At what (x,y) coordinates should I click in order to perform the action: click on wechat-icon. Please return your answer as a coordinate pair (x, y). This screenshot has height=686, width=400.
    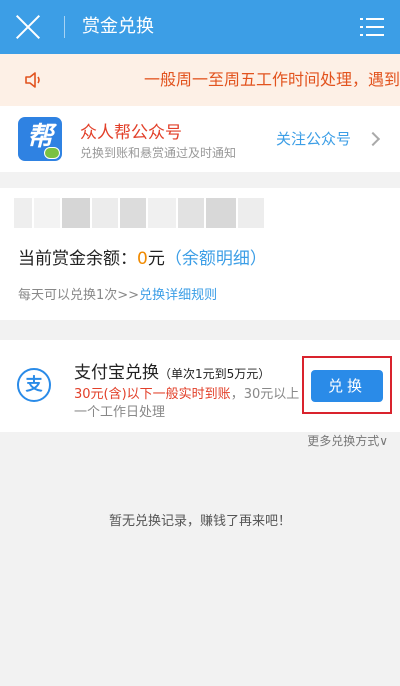
    Looking at the image, I should click on (52, 153).